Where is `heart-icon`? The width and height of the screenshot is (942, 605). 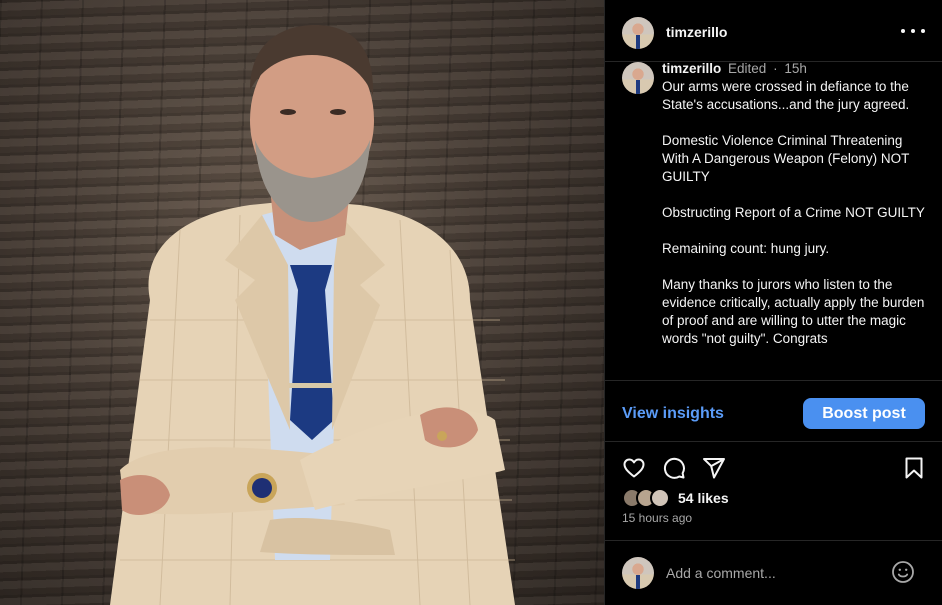 heart-icon is located at coordinates (634, 468).